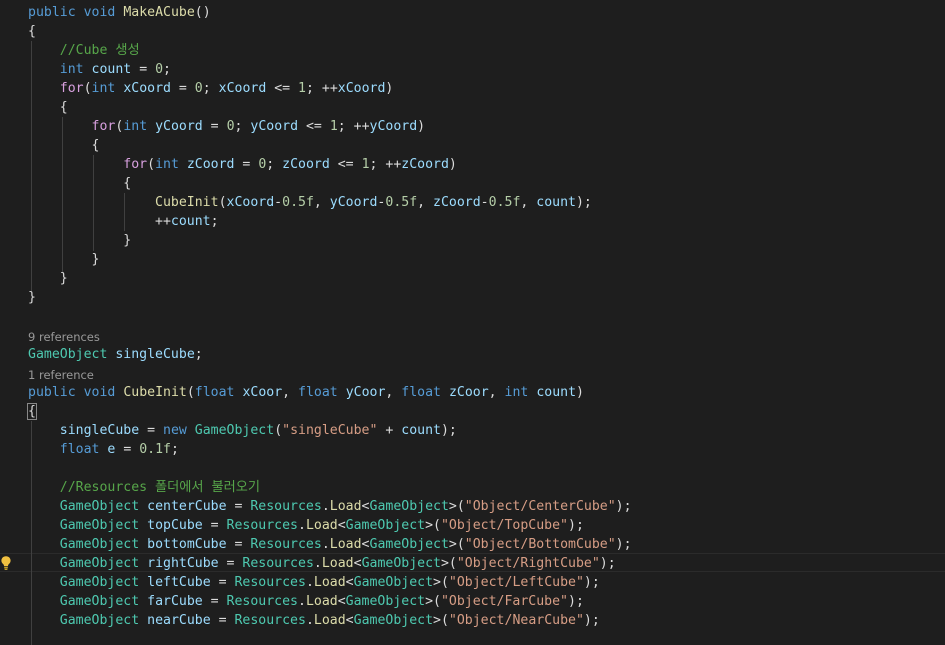  I want to click on code-token: "Object/CenterCube", so click(540, 506).